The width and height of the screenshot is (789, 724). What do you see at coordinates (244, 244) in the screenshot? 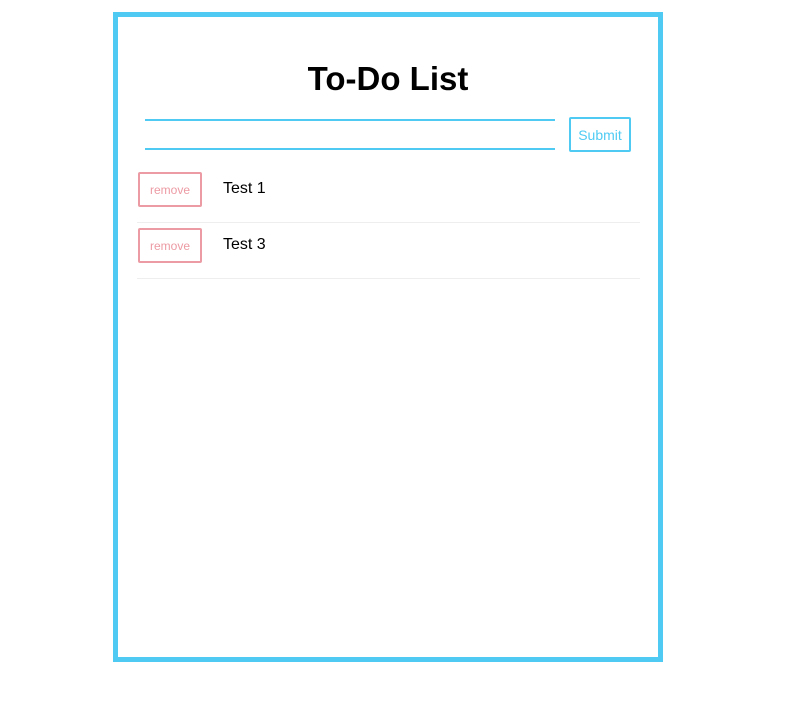
I see `todo-text: Test 3` at bounding box center [244, 244].